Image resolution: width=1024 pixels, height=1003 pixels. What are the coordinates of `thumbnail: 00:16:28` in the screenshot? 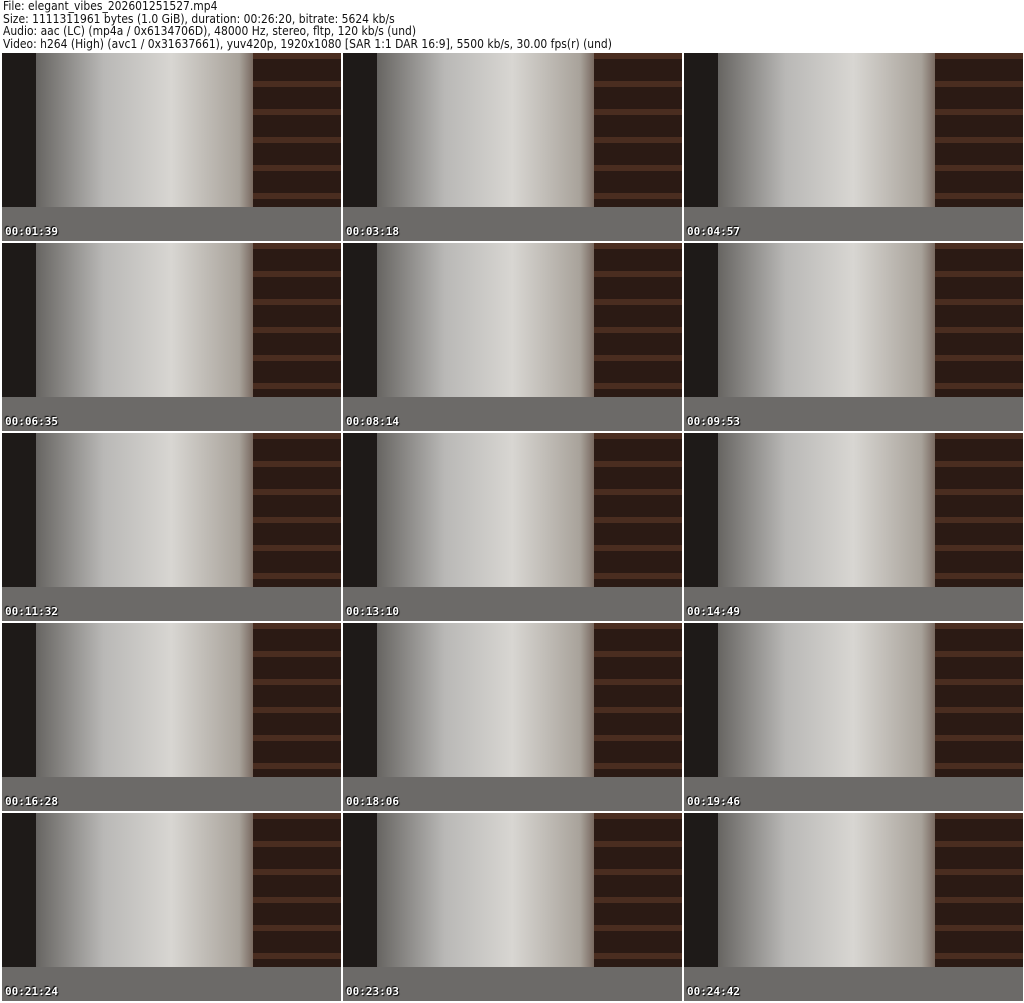 It's located at (171, 717).